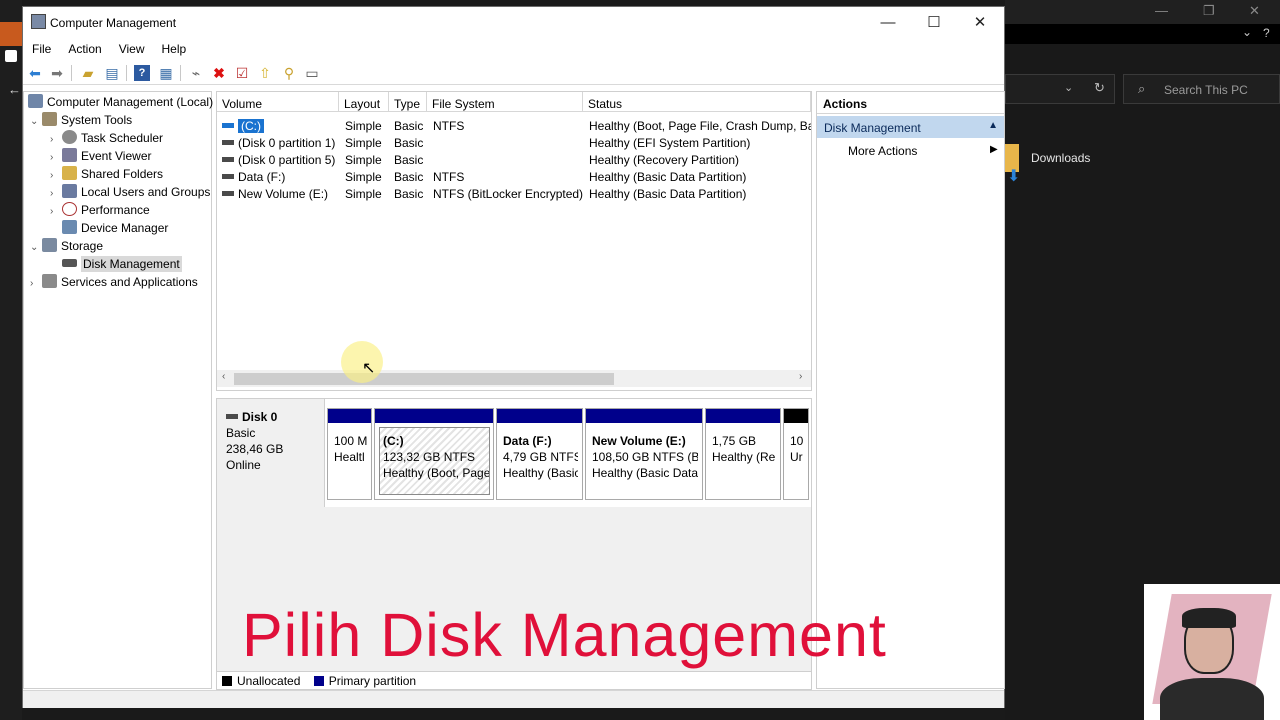  What do you see at coordinates (349, 454) in the screenshot?
I see `partition-efi: 100 M Healtl` at bounding box center [349, 454].